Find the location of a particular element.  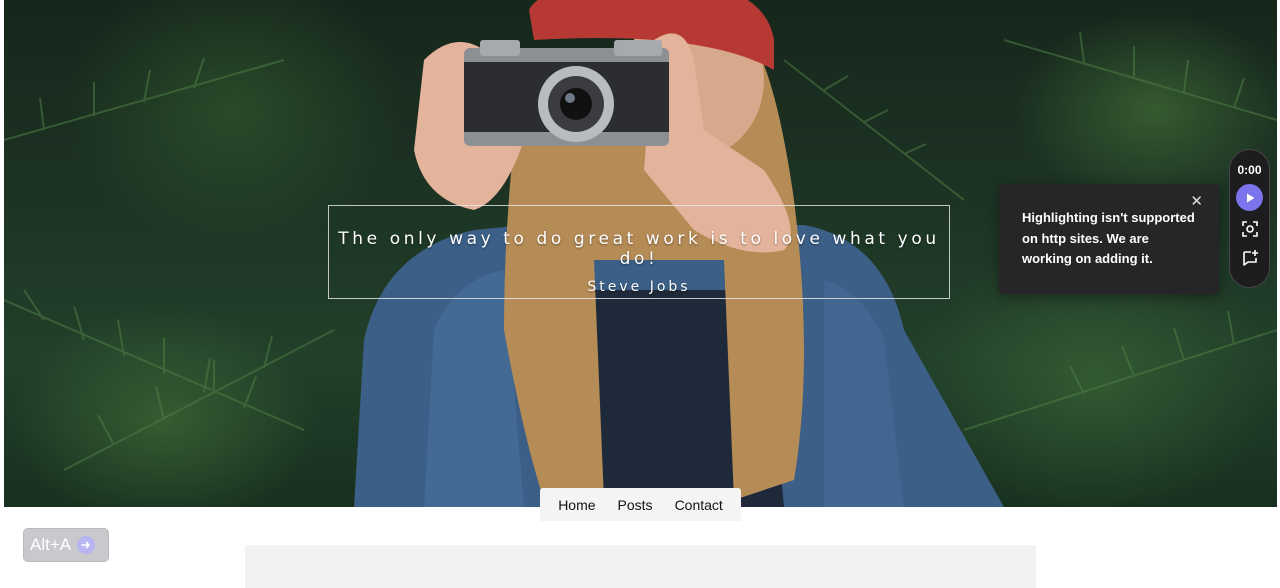

content-placeholder is located at coordinates (640, 566).